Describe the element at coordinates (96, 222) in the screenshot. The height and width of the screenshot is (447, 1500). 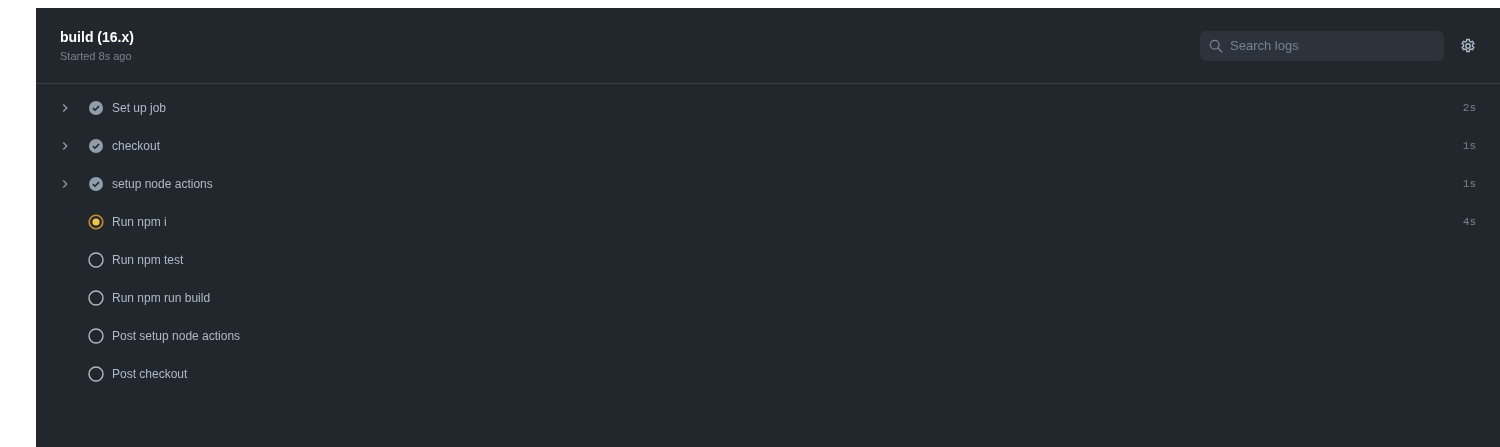
I see `in-progress-icon` at that location.